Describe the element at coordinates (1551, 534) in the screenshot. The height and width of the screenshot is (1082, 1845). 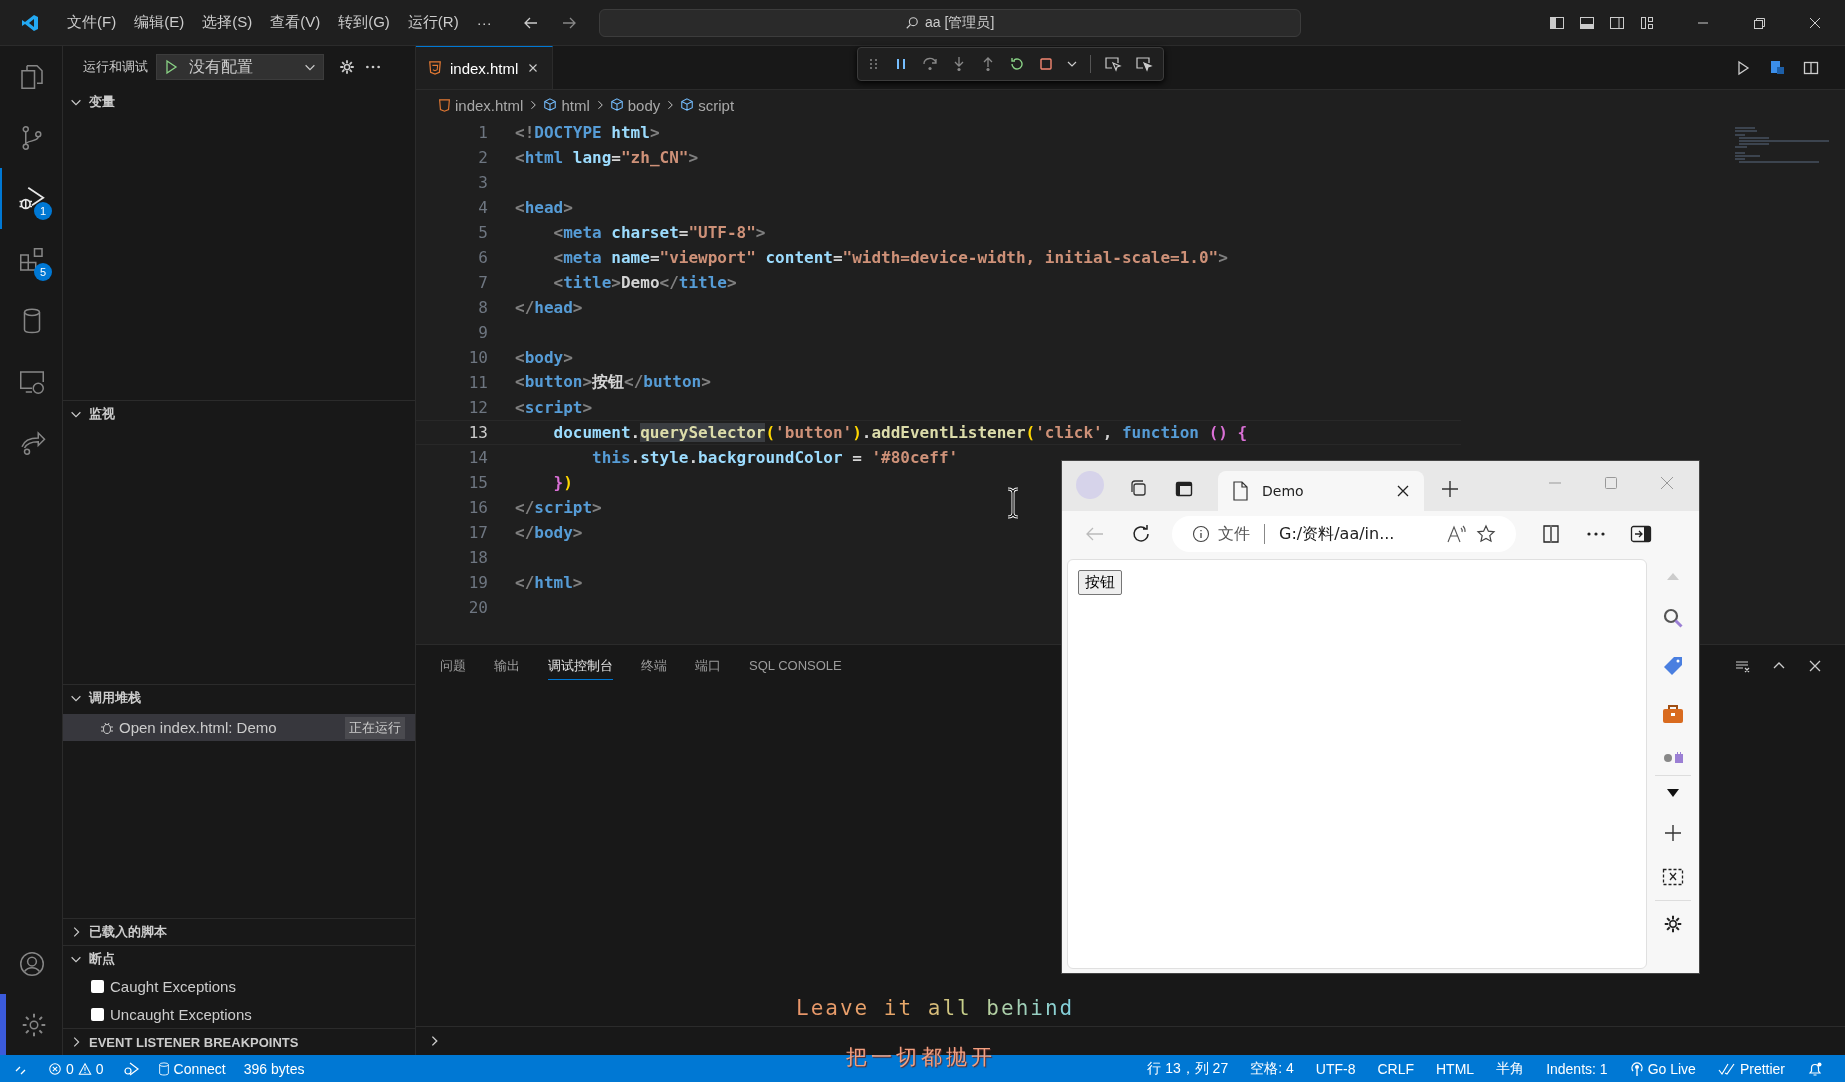
I see `split-screen-icon` at that location.